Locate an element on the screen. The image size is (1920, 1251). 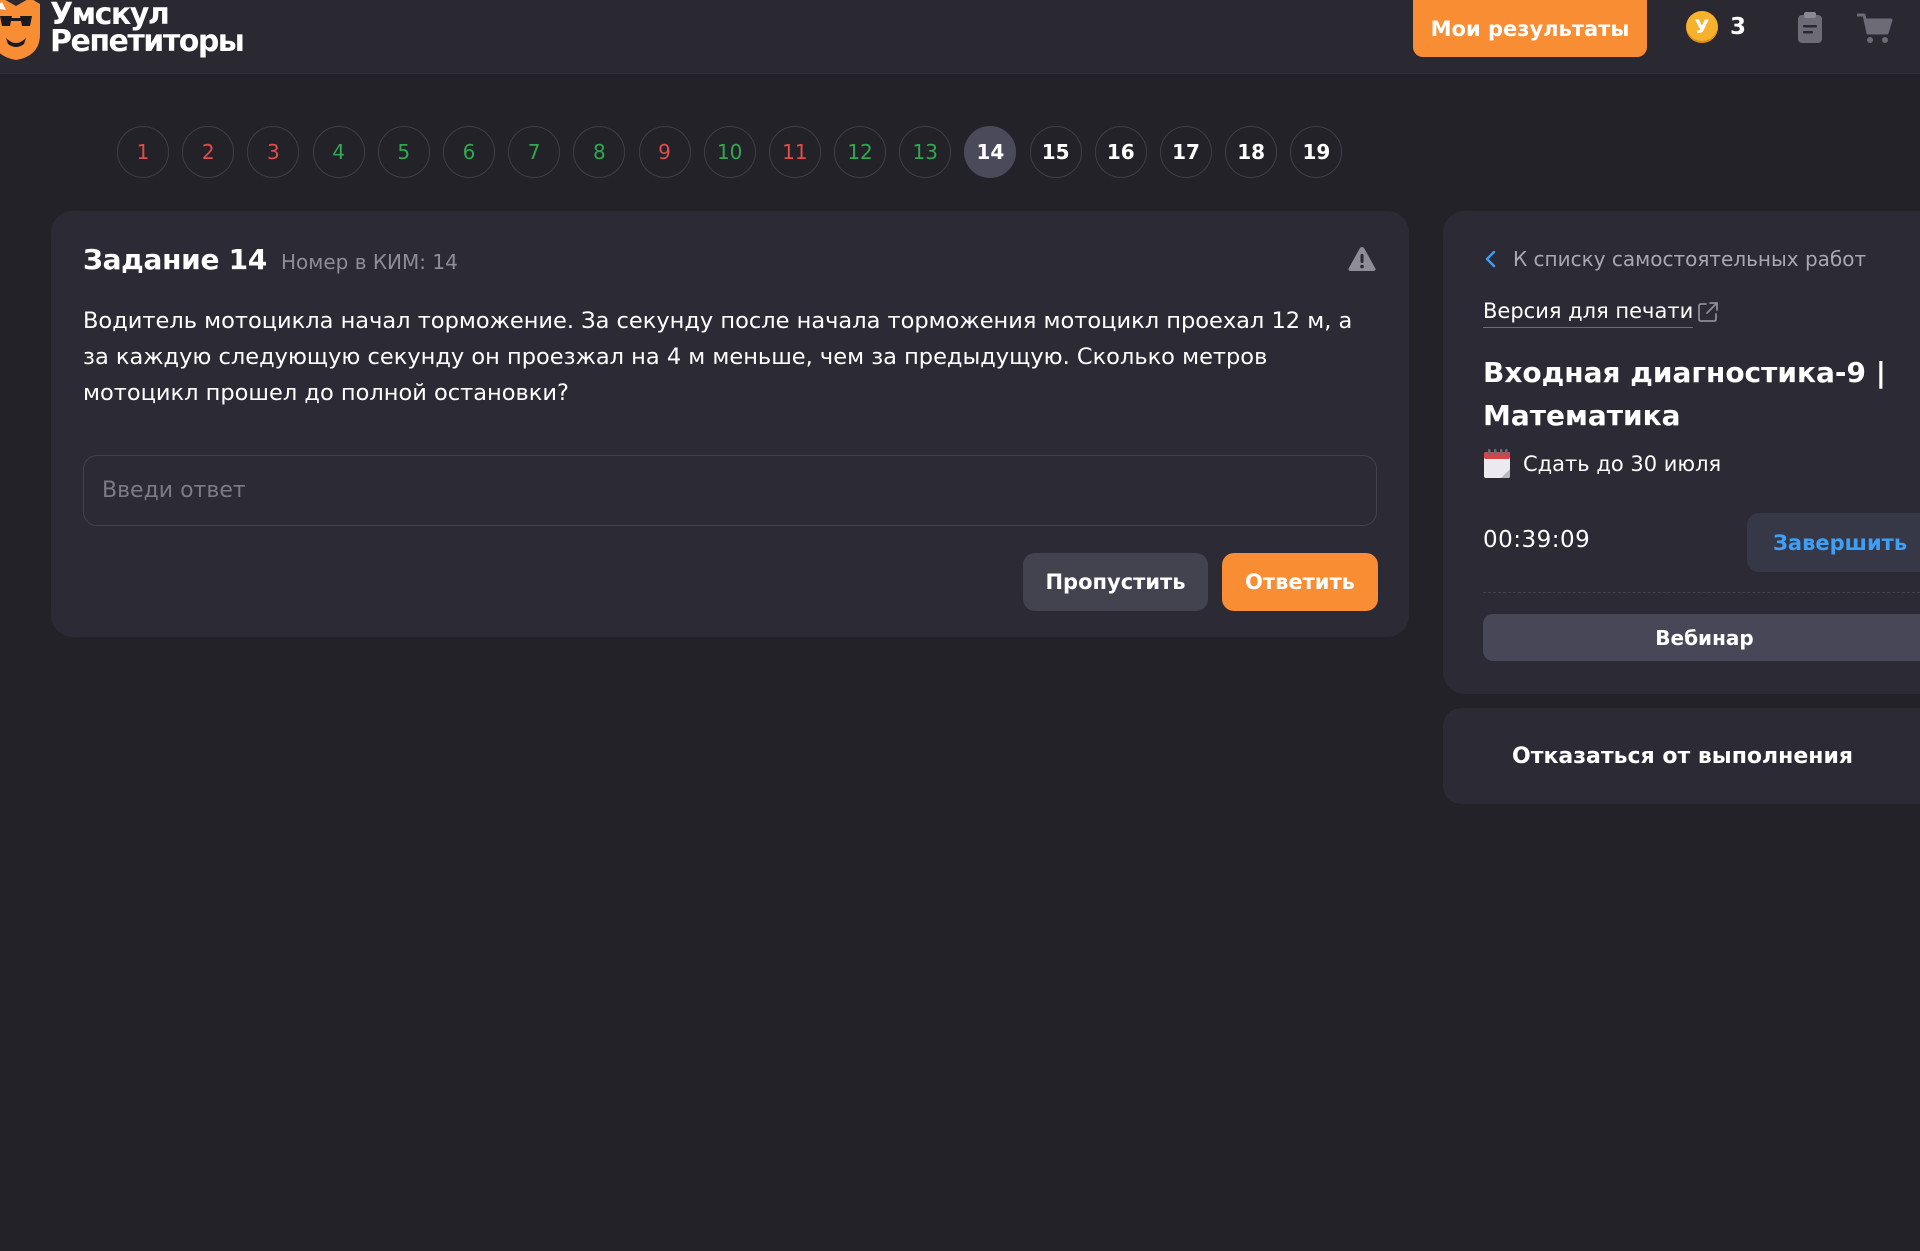
task-number-13: 13 is located at coordinates (925, 152).